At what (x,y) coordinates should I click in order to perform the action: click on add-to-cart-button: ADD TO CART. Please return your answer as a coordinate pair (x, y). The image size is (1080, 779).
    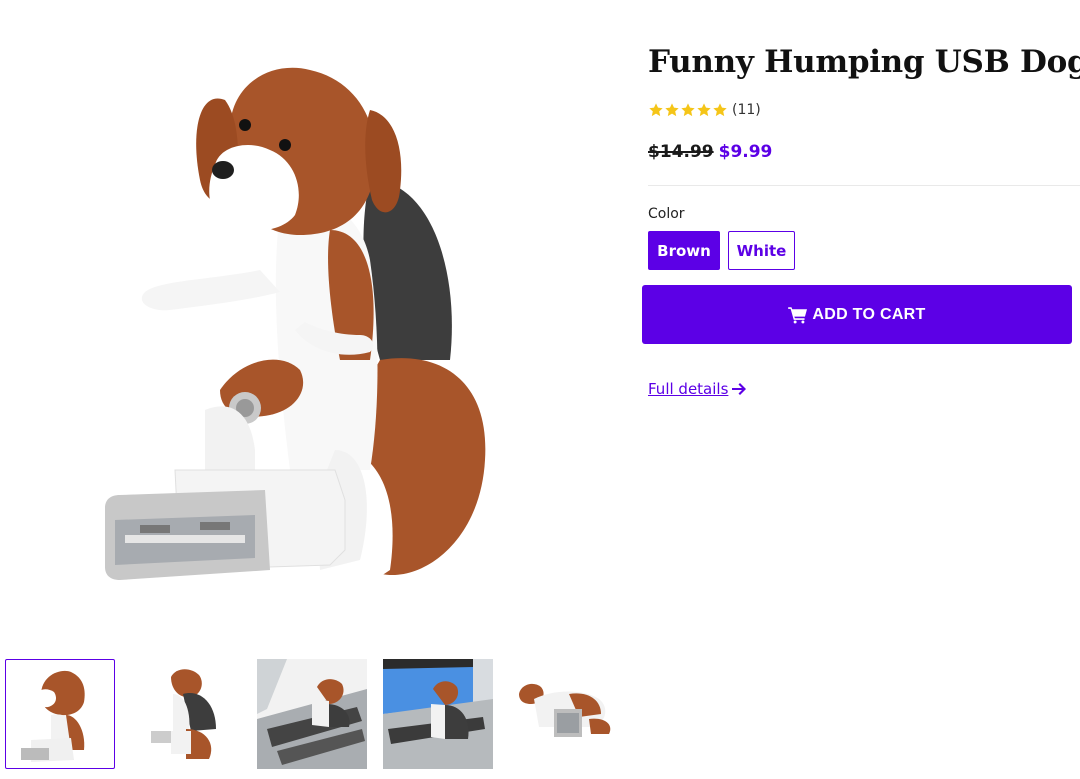
    Looking at the image, I should click on (857, 314).